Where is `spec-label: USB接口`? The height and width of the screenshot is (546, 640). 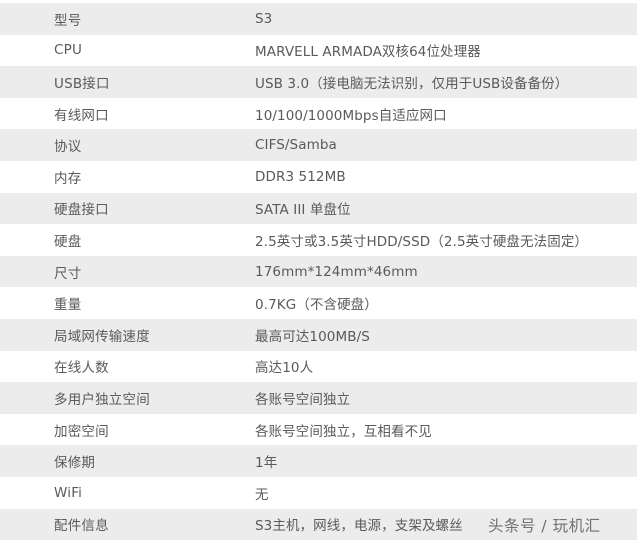 spec-label: USB接口 is located at coordinates (82, 83).